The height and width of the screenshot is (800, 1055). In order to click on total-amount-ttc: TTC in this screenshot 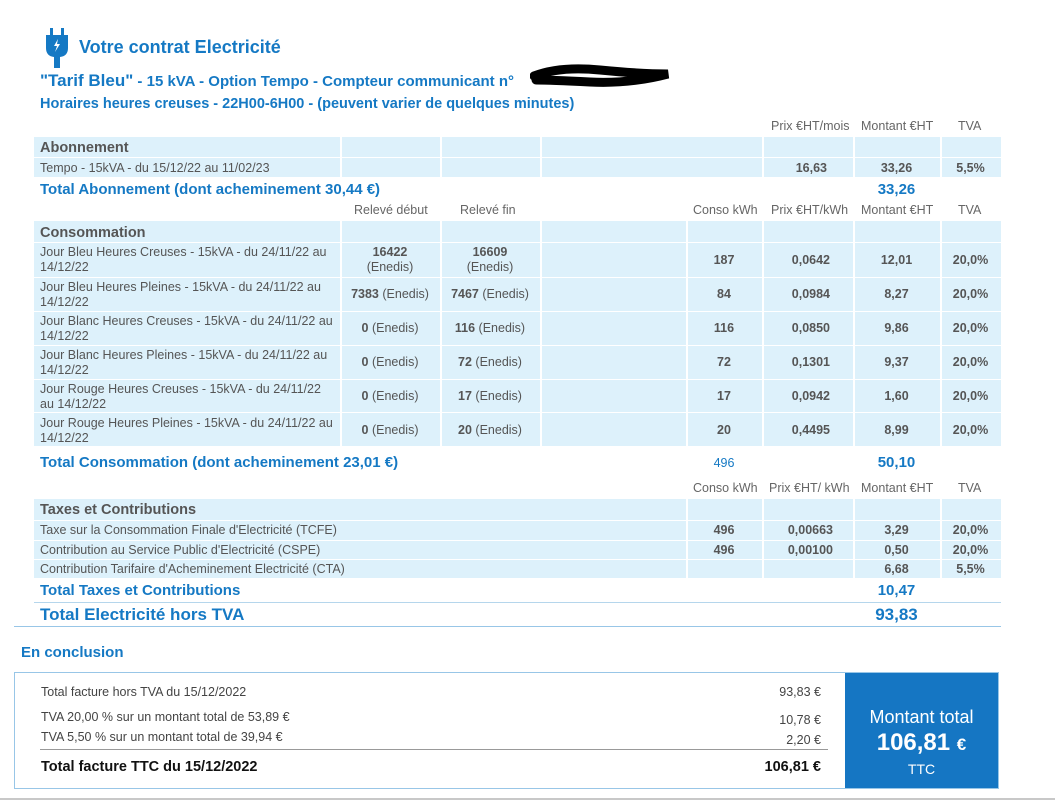, I will do `click(921, 769)`.